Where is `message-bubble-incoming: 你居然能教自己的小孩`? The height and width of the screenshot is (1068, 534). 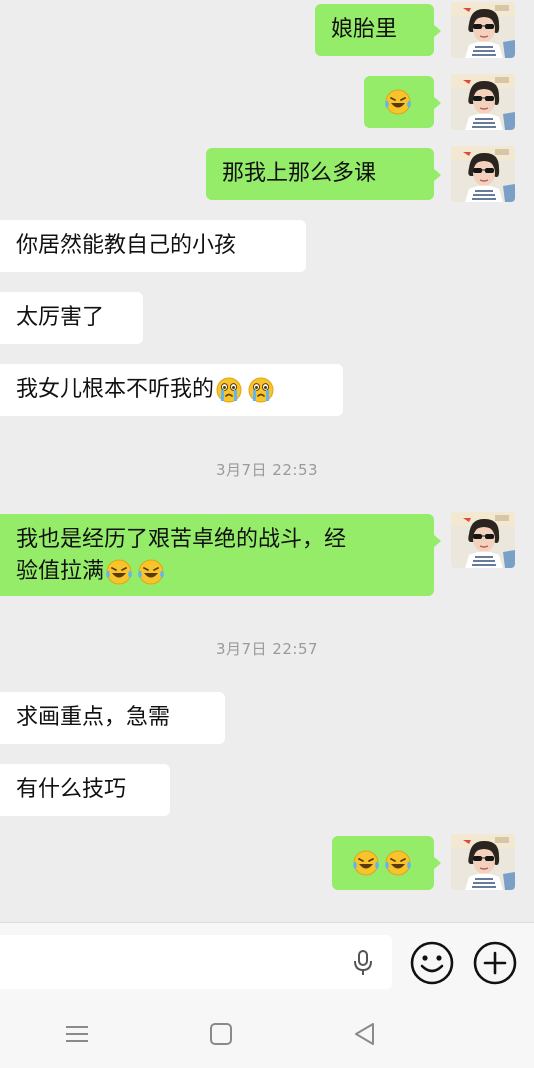 message-bubble-incoming: 你居然能教自己的小孩 is located at coordinates (153, 246).